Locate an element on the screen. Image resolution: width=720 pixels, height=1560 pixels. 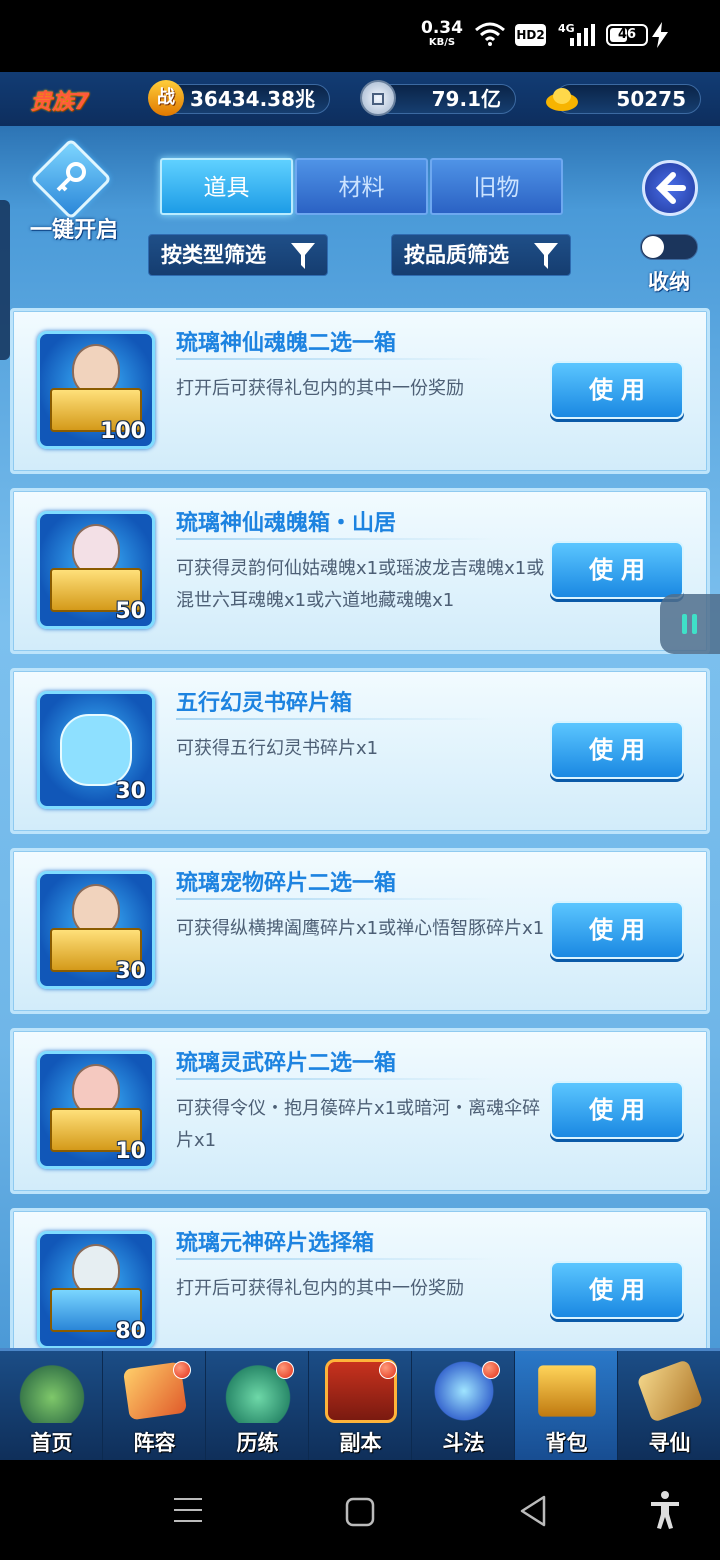
nav-label: 历练 is located at coordinates (257, 1443).